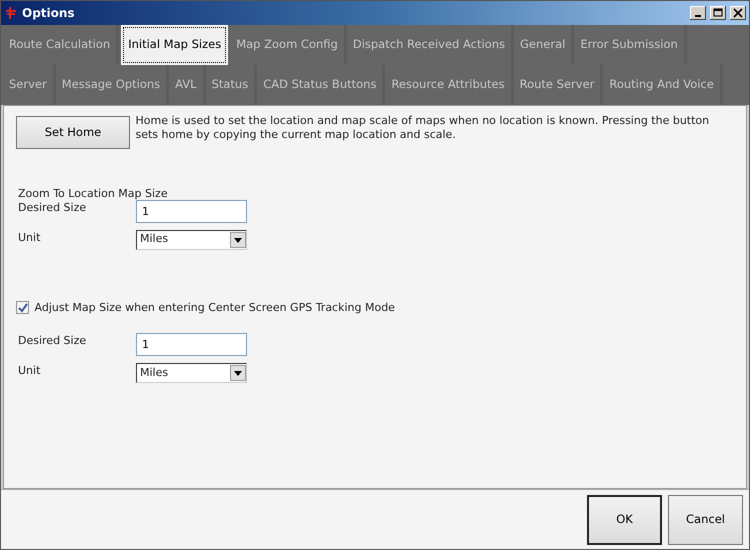  I want to click on cancel-button: Cancel, so click(705, 519).